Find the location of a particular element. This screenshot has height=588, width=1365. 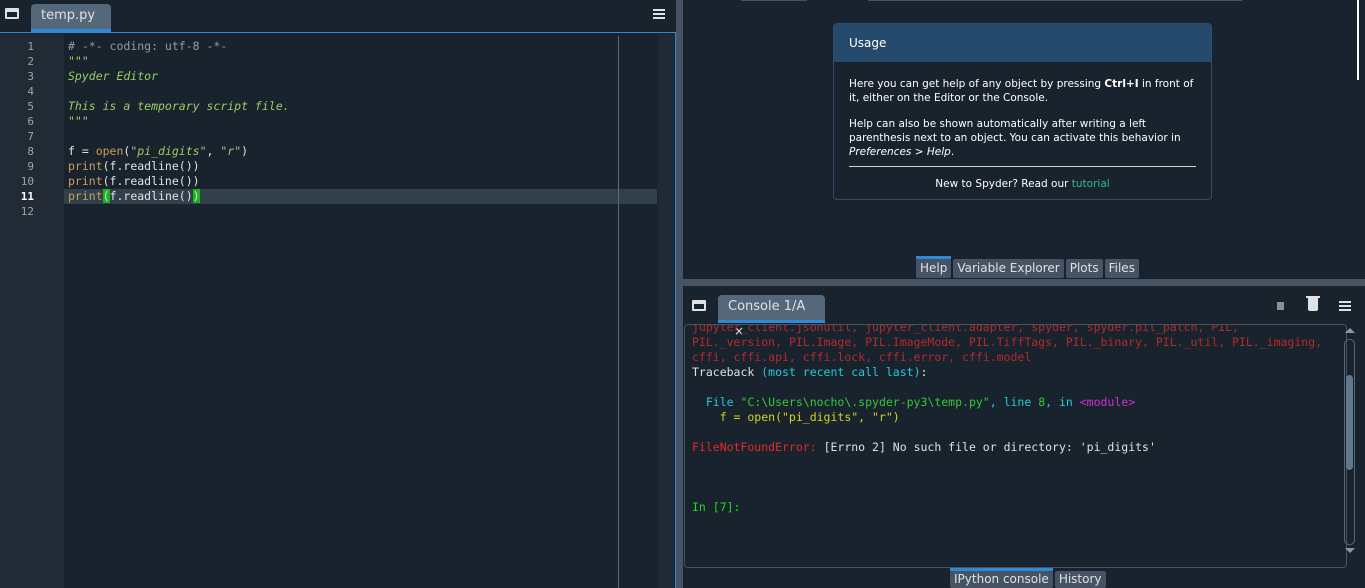

matched-bracket: ( is located at coordinates (106, 196).